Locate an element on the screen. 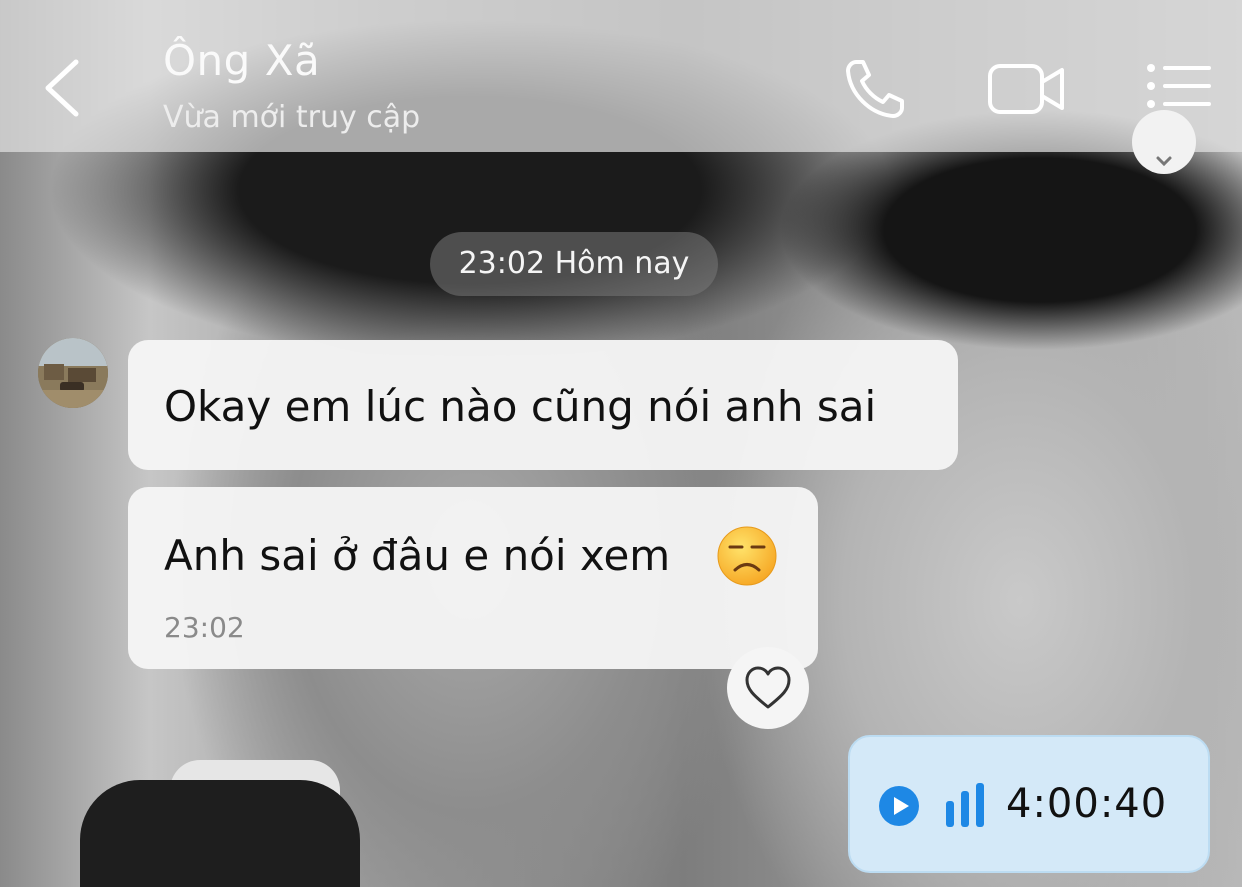 This screenshot has height=887, width=1242. react-heart-button is located at coordinates (768, 688).